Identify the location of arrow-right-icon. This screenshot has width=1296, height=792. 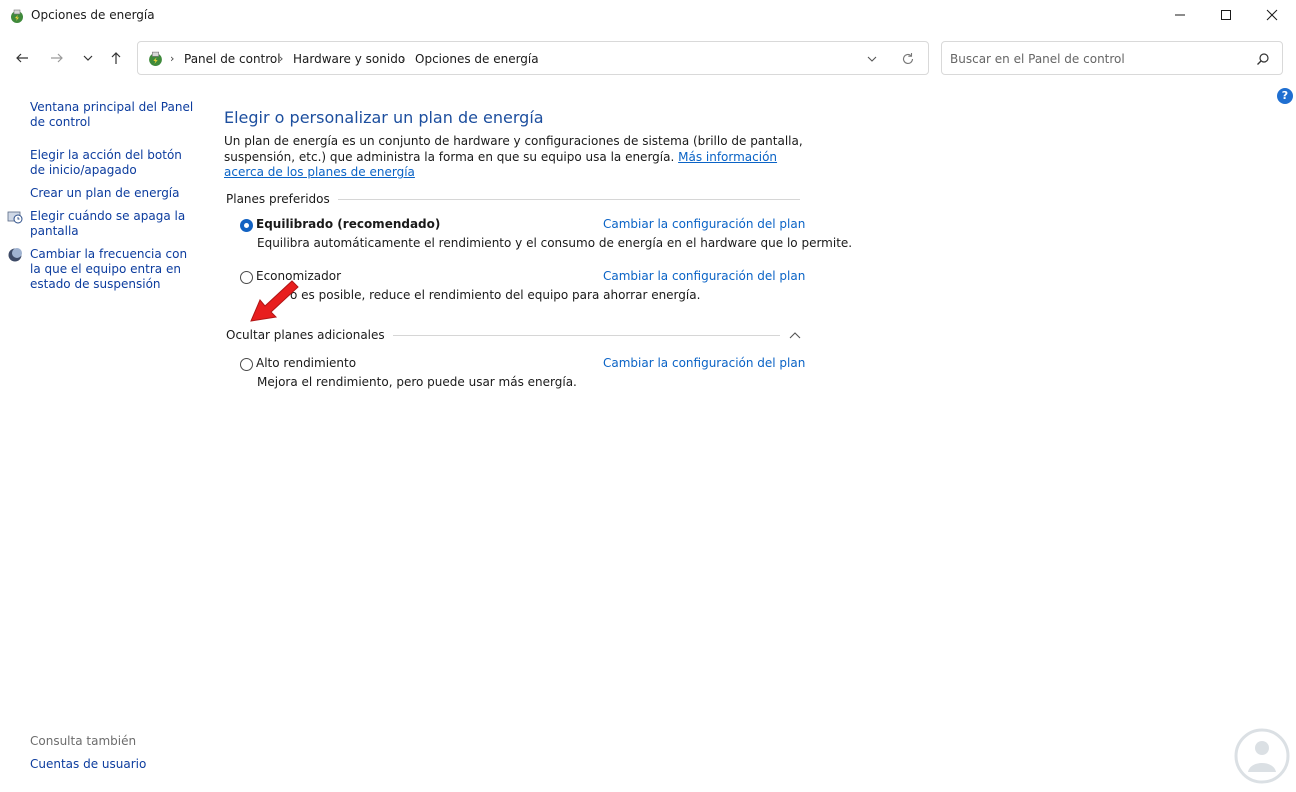
(57, 58).